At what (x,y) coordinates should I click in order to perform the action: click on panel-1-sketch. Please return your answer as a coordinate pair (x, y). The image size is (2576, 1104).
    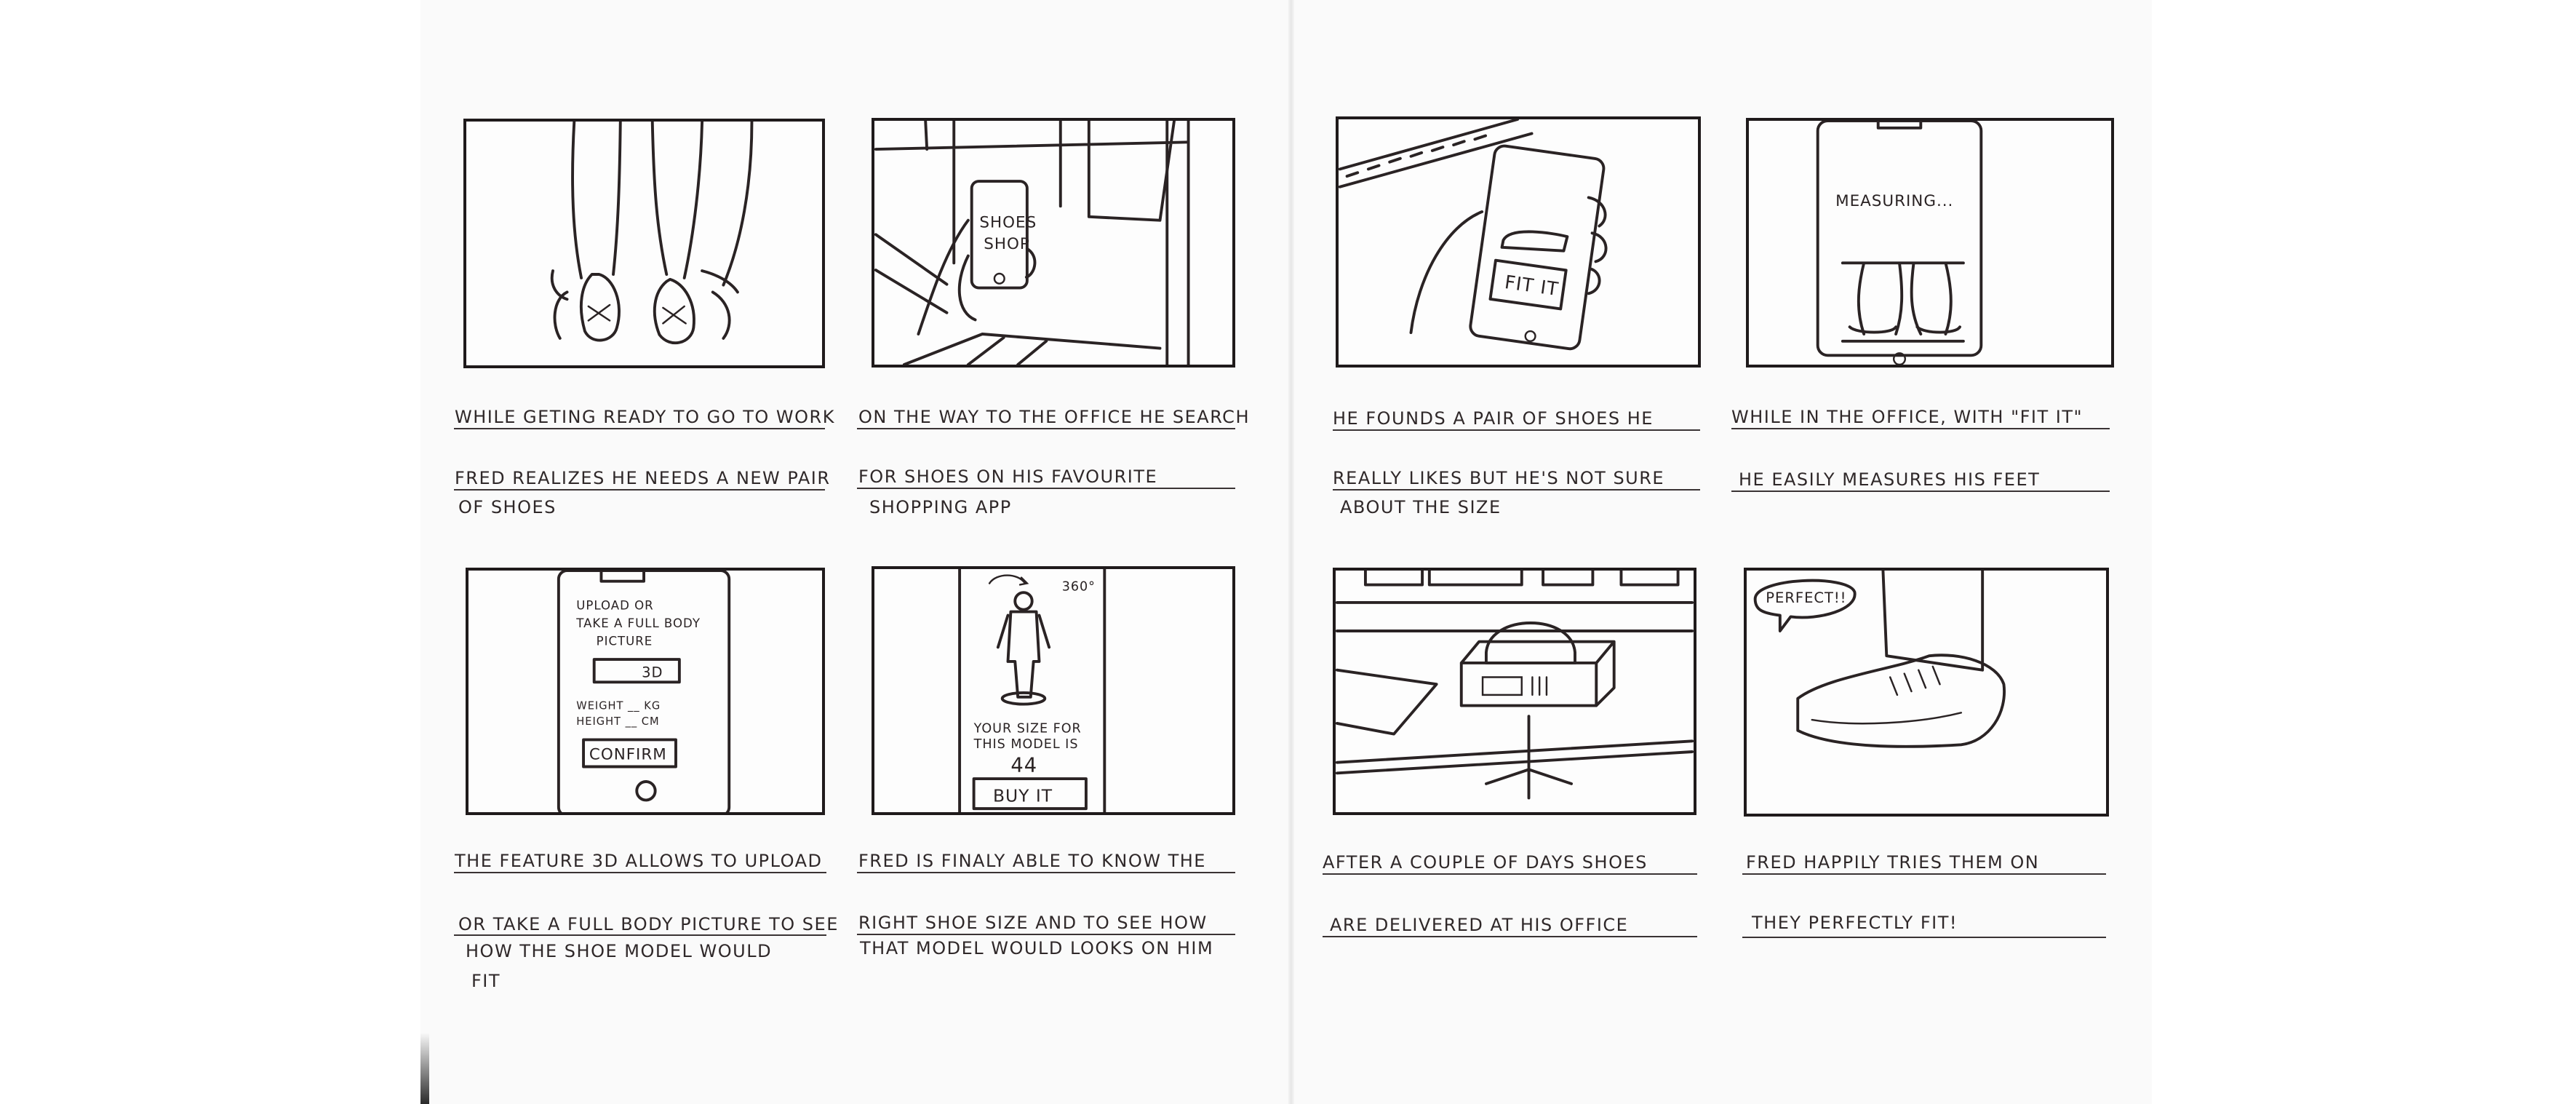
    Looking at the image, I should click on (652, 233).